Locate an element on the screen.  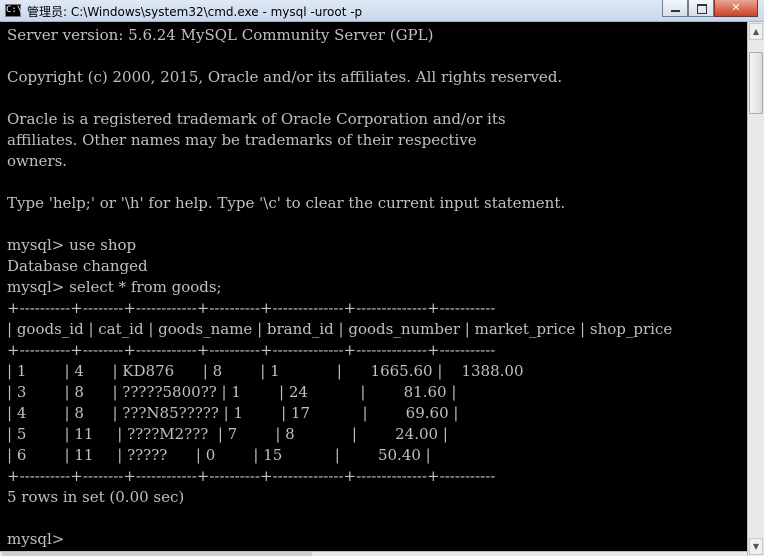
console-line: owners. is located at coordinates (37, 161).